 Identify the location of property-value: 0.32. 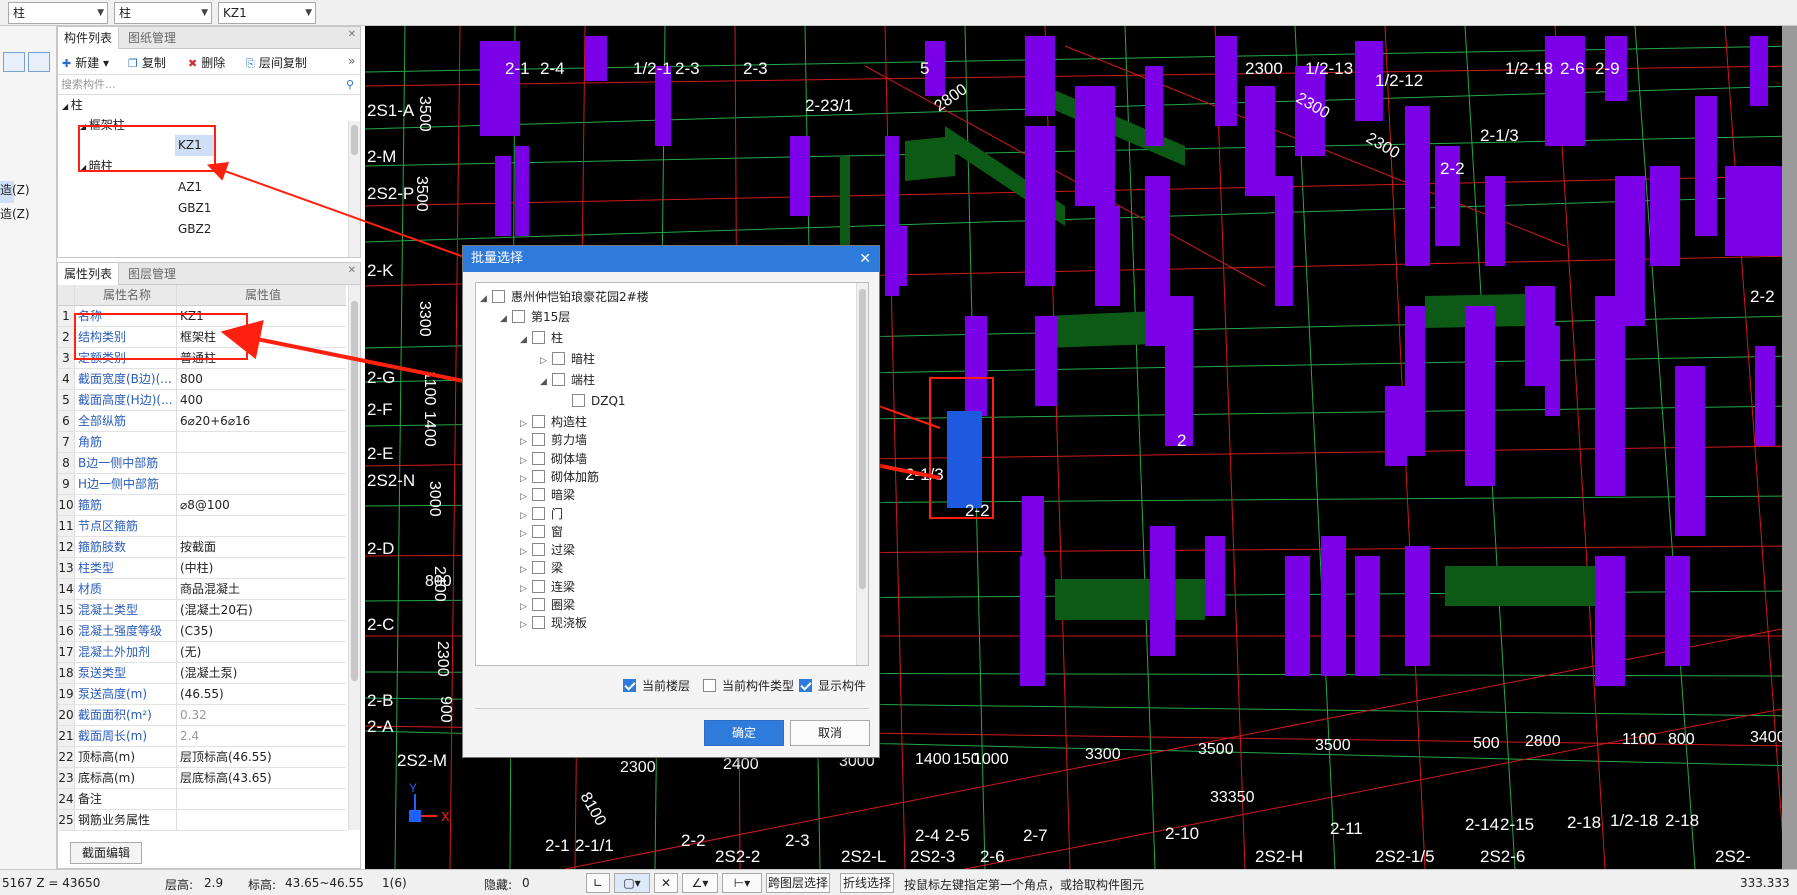
(261, 715).